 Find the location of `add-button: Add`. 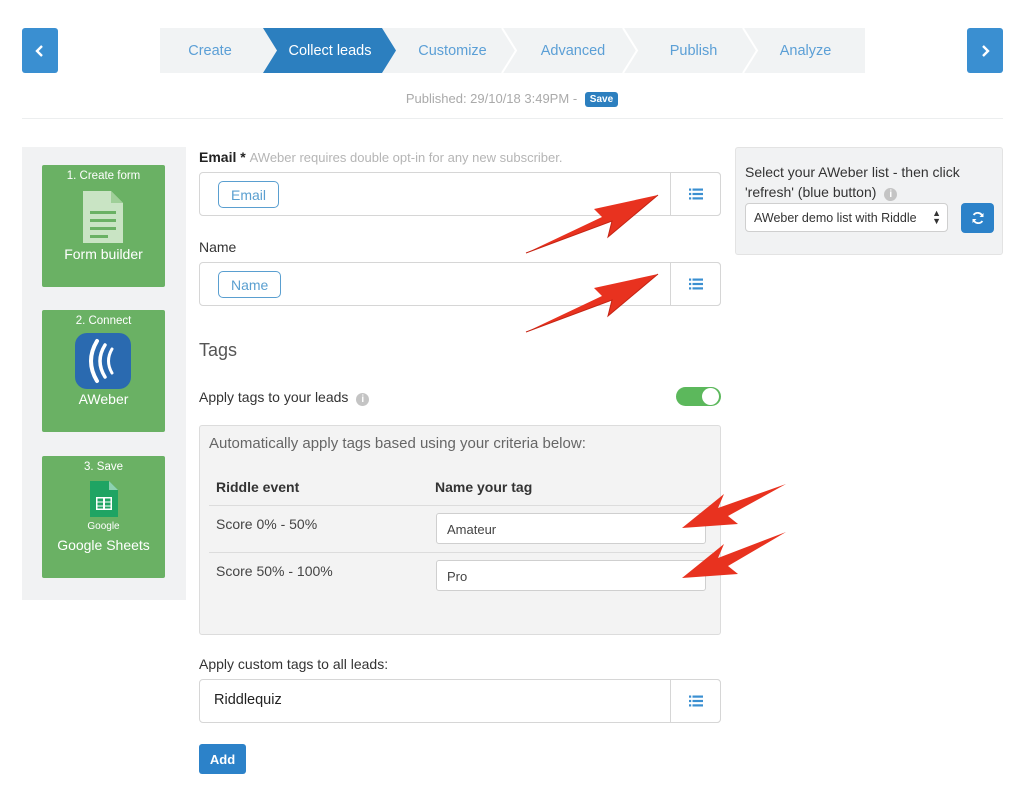

add-button: Add is located at coordinates (222, 759).